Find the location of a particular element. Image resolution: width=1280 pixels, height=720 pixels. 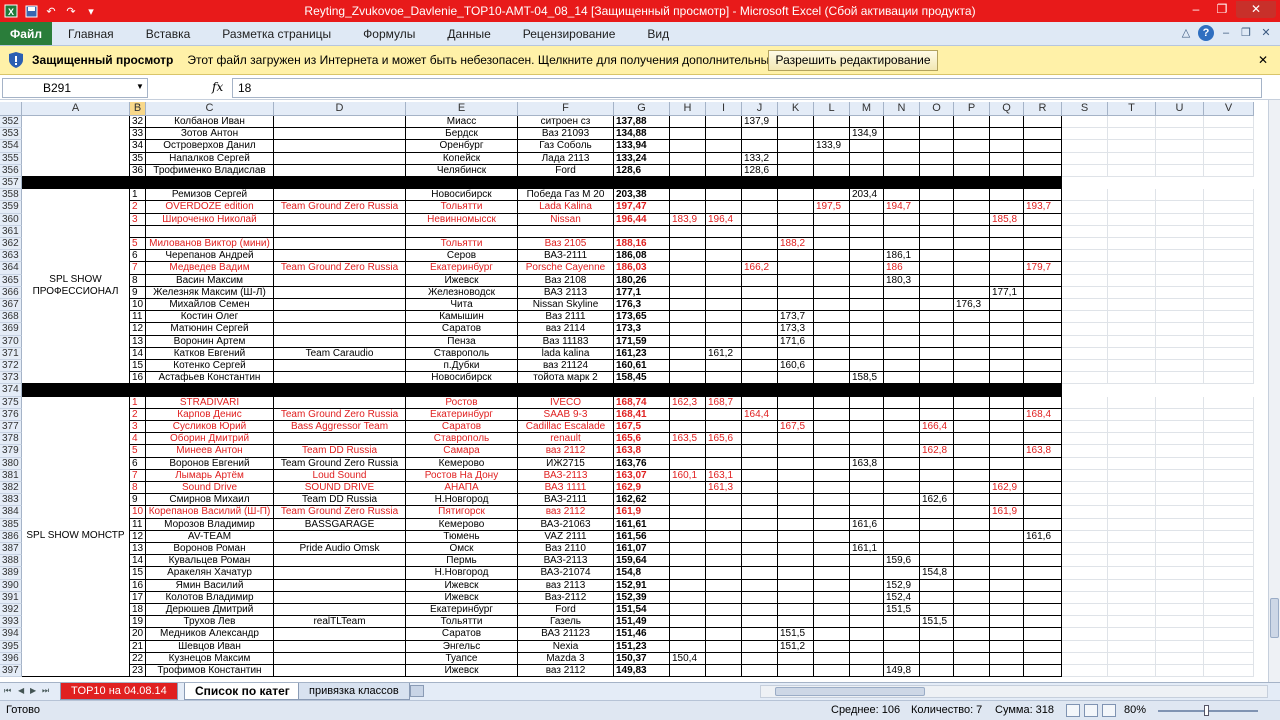

cell-e: Кемерово is located at coordinates (462, 524).